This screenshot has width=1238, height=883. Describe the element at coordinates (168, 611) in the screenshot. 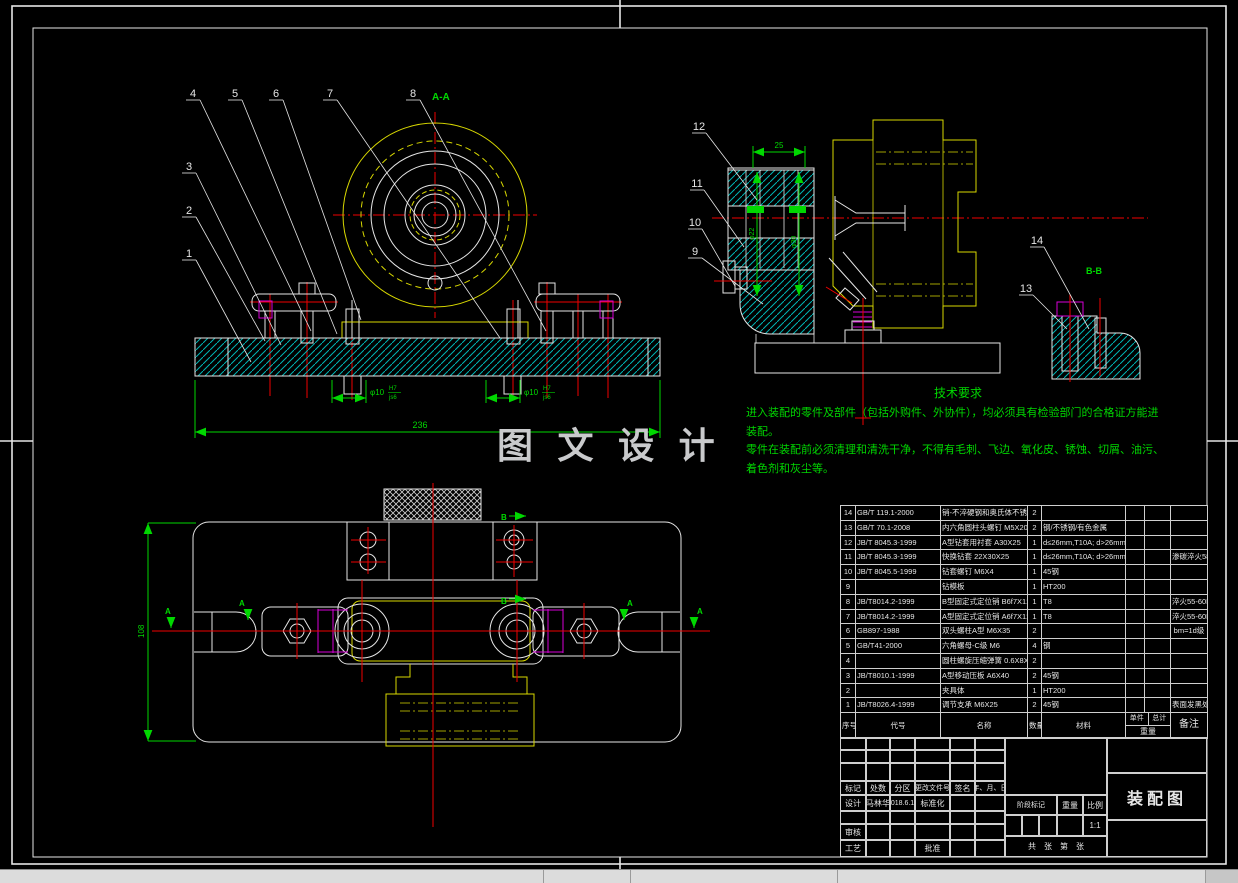

I see `section-mark-a2: A` at that location.